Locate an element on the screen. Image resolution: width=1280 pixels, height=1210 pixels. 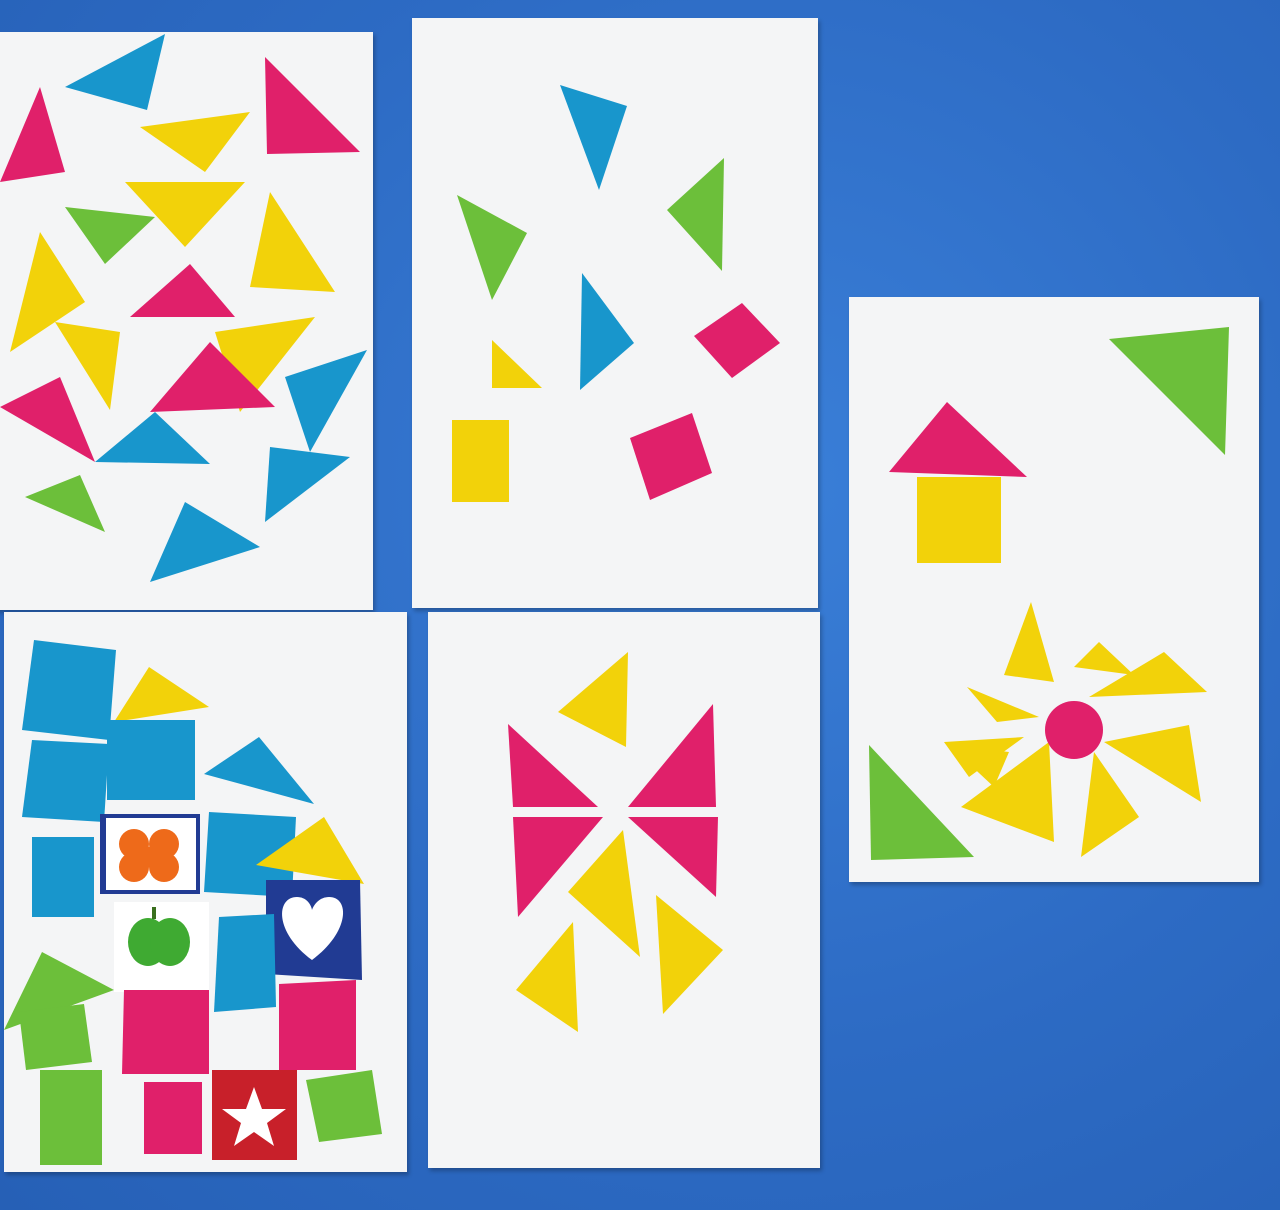
yellow-house-wall is located at coordinates (959, 520).